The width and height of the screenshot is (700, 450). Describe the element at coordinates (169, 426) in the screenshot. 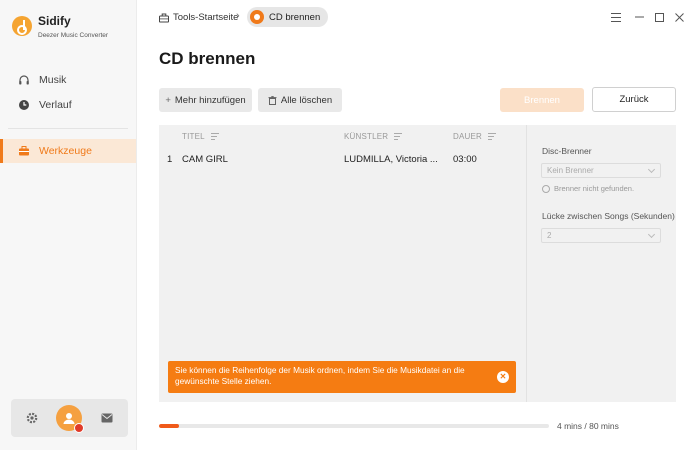

I see `capacity-progress-fill` at that location.